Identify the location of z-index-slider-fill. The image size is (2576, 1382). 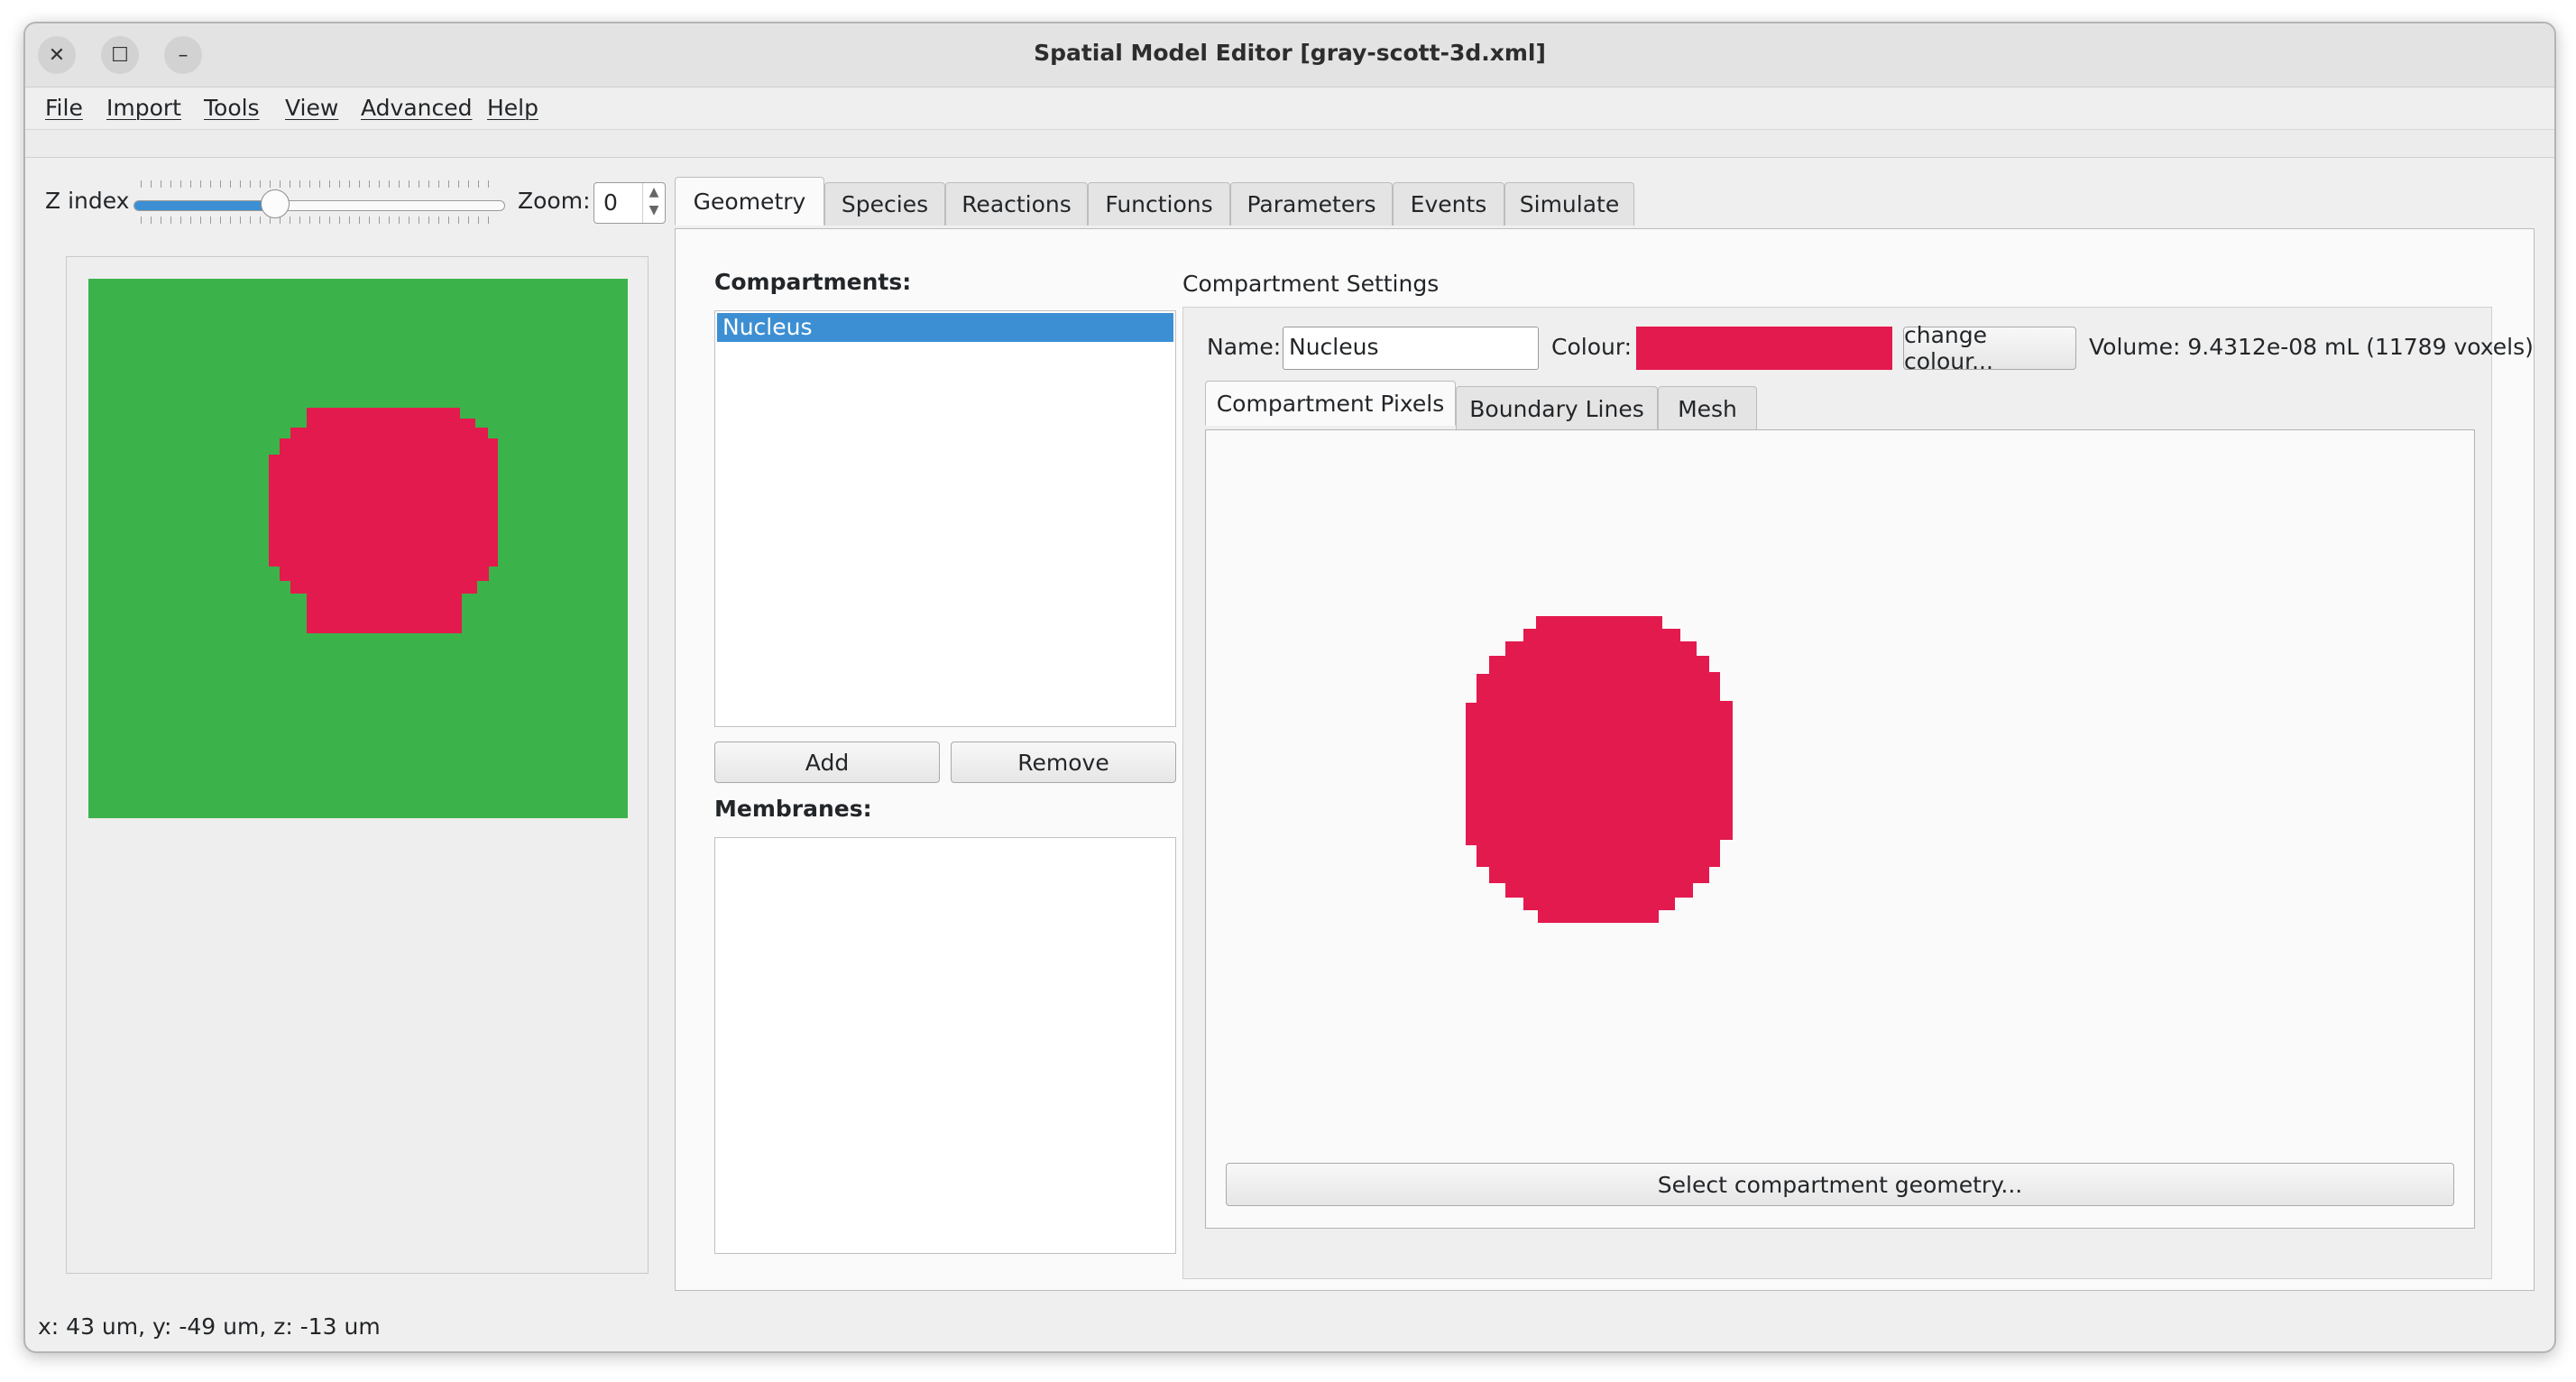
(204, 205).